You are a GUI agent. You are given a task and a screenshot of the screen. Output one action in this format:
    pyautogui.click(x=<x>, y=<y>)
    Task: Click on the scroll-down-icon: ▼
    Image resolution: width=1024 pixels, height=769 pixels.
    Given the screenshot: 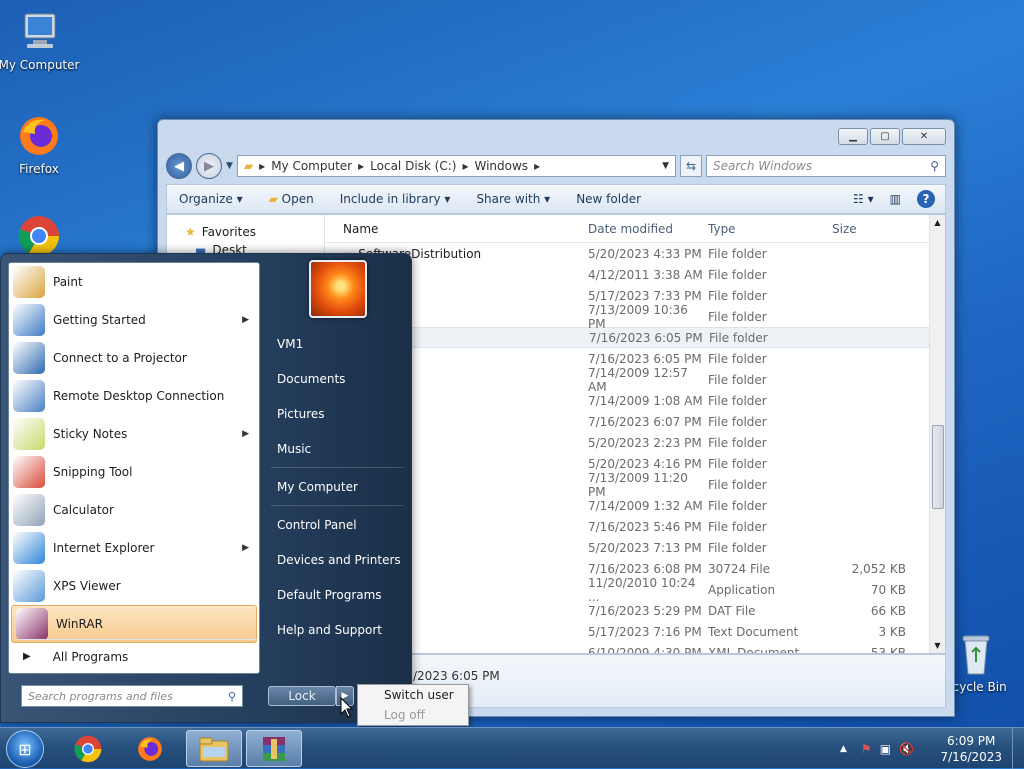 What is the action you would take?
    pyautogui.click(x=937, y=645)
    